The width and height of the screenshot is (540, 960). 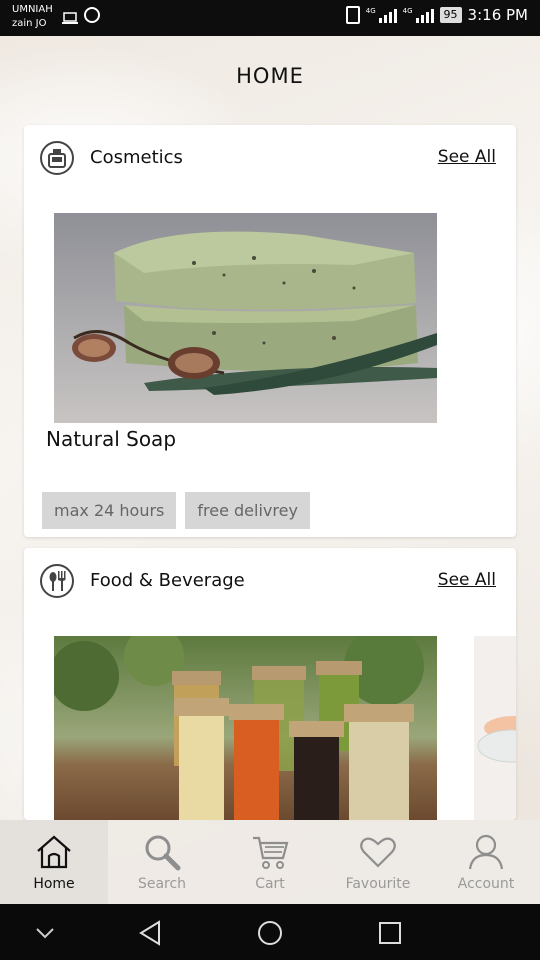 I want to click on whatsapp-icon, so click(x=92, y=15).